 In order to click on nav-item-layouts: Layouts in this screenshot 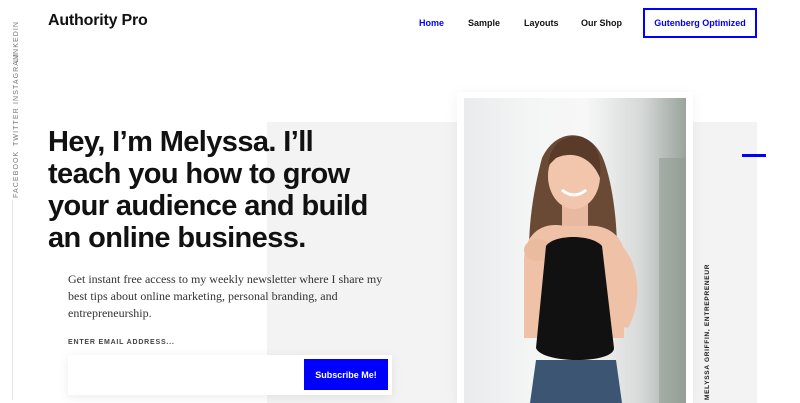, I will do `click(541, 23)`.